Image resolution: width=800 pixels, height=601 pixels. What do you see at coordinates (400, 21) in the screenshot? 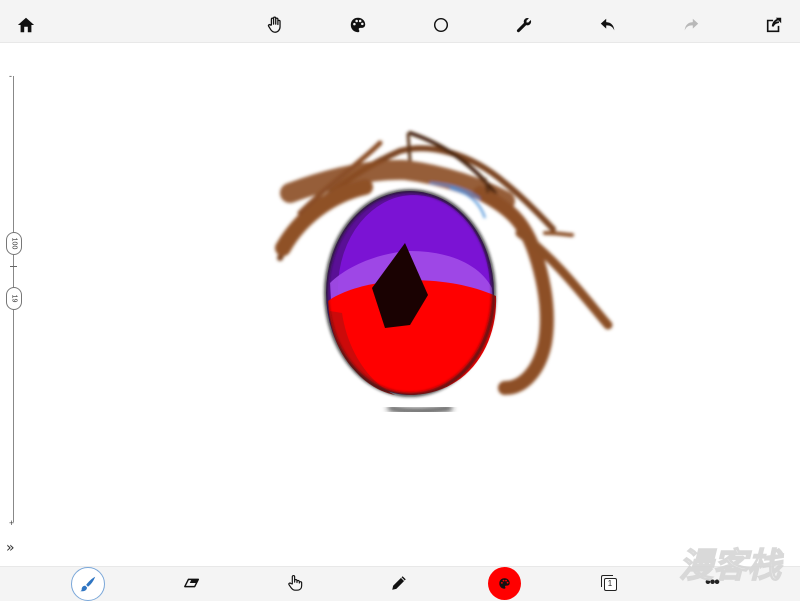
I see `top-toolbar` at bounding box center [400, 21].